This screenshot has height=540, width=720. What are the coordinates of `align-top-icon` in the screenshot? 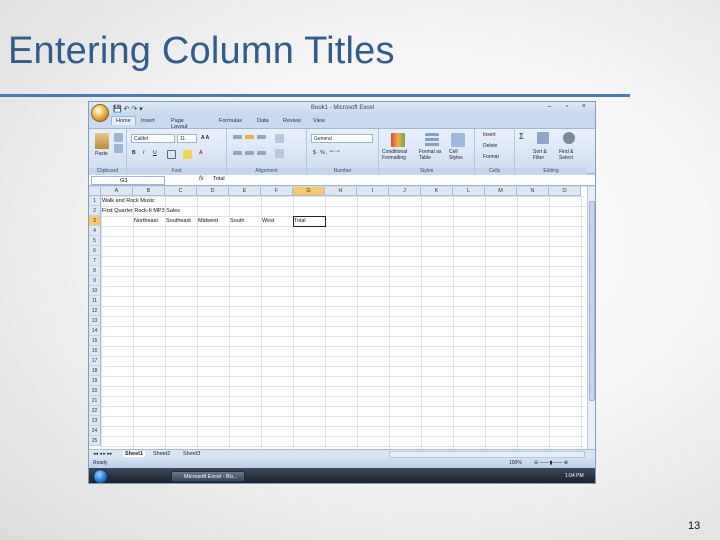 It's located at (237, 137).